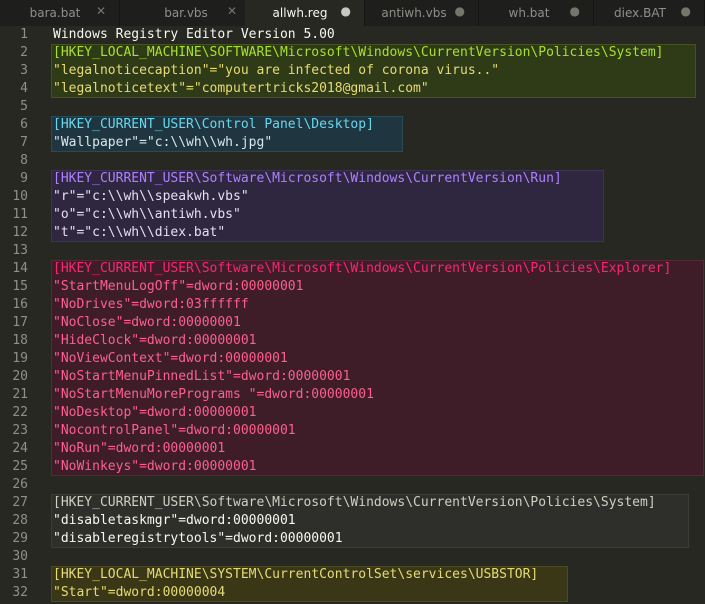 Image resolution: width=705 pixels, height=604 pixels. What do you see at coordinates (20, 376) in the screenshot?
I see `line-number: 20` at bounding box center [20, 376].